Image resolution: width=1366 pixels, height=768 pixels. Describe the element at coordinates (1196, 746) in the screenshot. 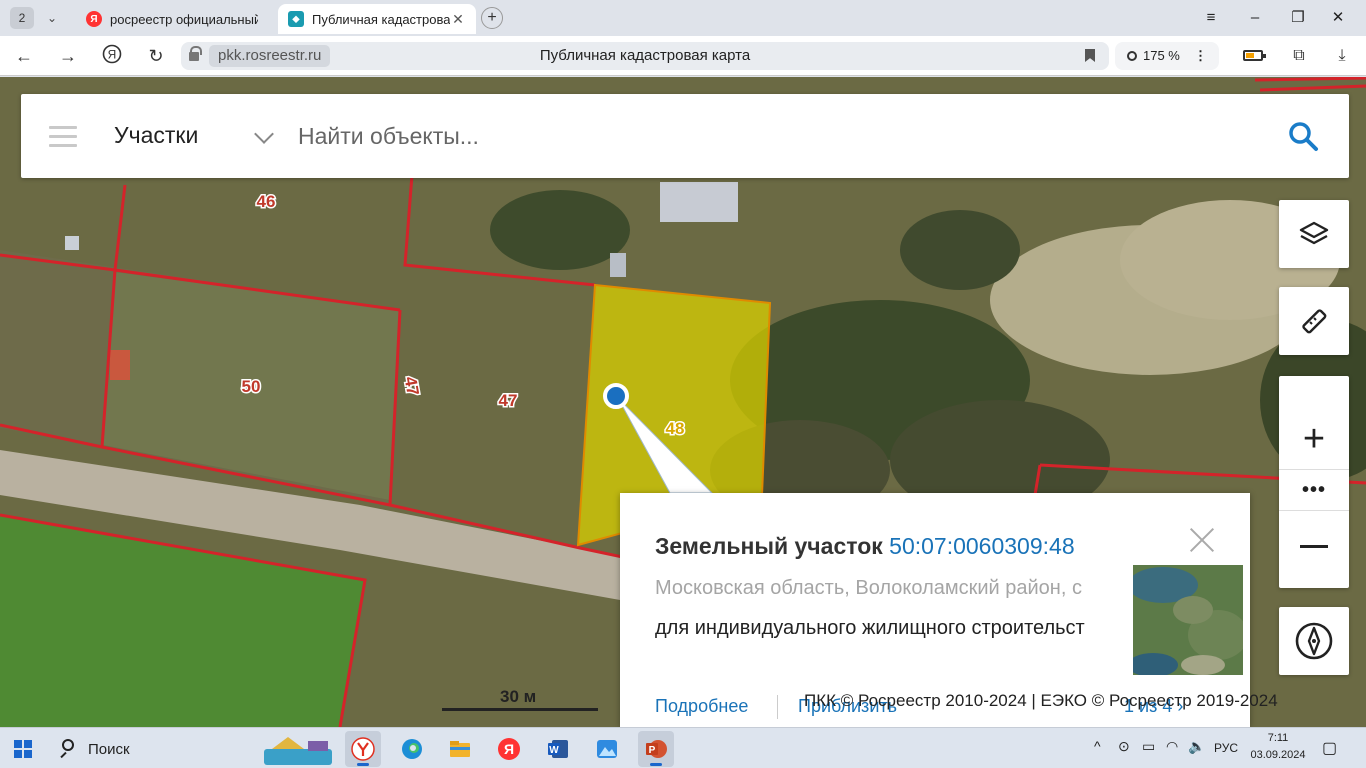

I see `volume-icon: 🔈` at that location.